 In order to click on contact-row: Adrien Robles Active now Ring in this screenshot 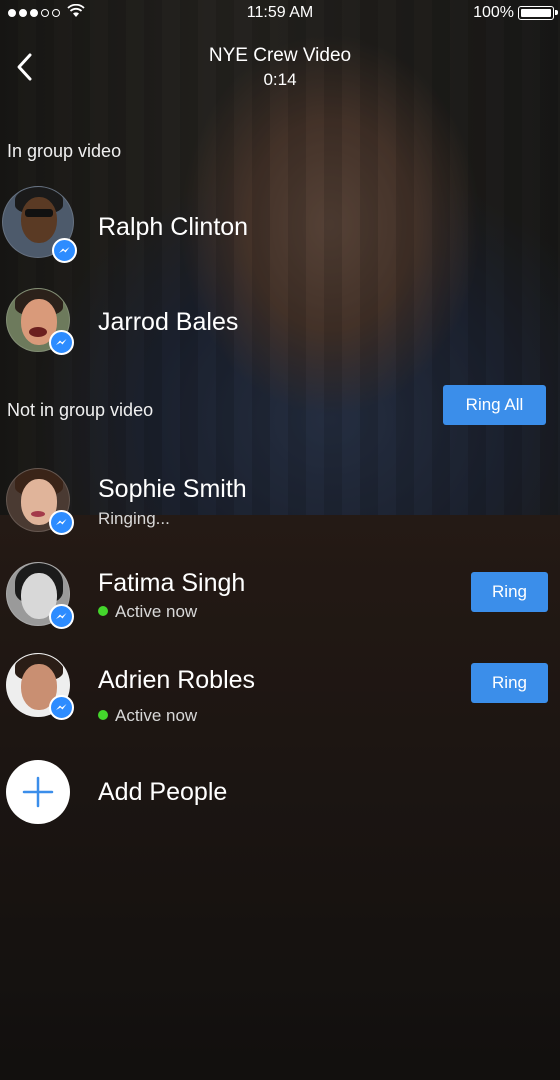, I will do `click(280, 691)`.